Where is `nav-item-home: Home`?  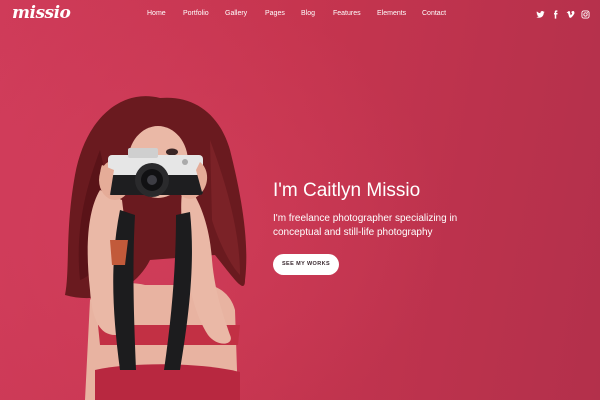 nav-item-home: Home is located at coordinates (156, 13).